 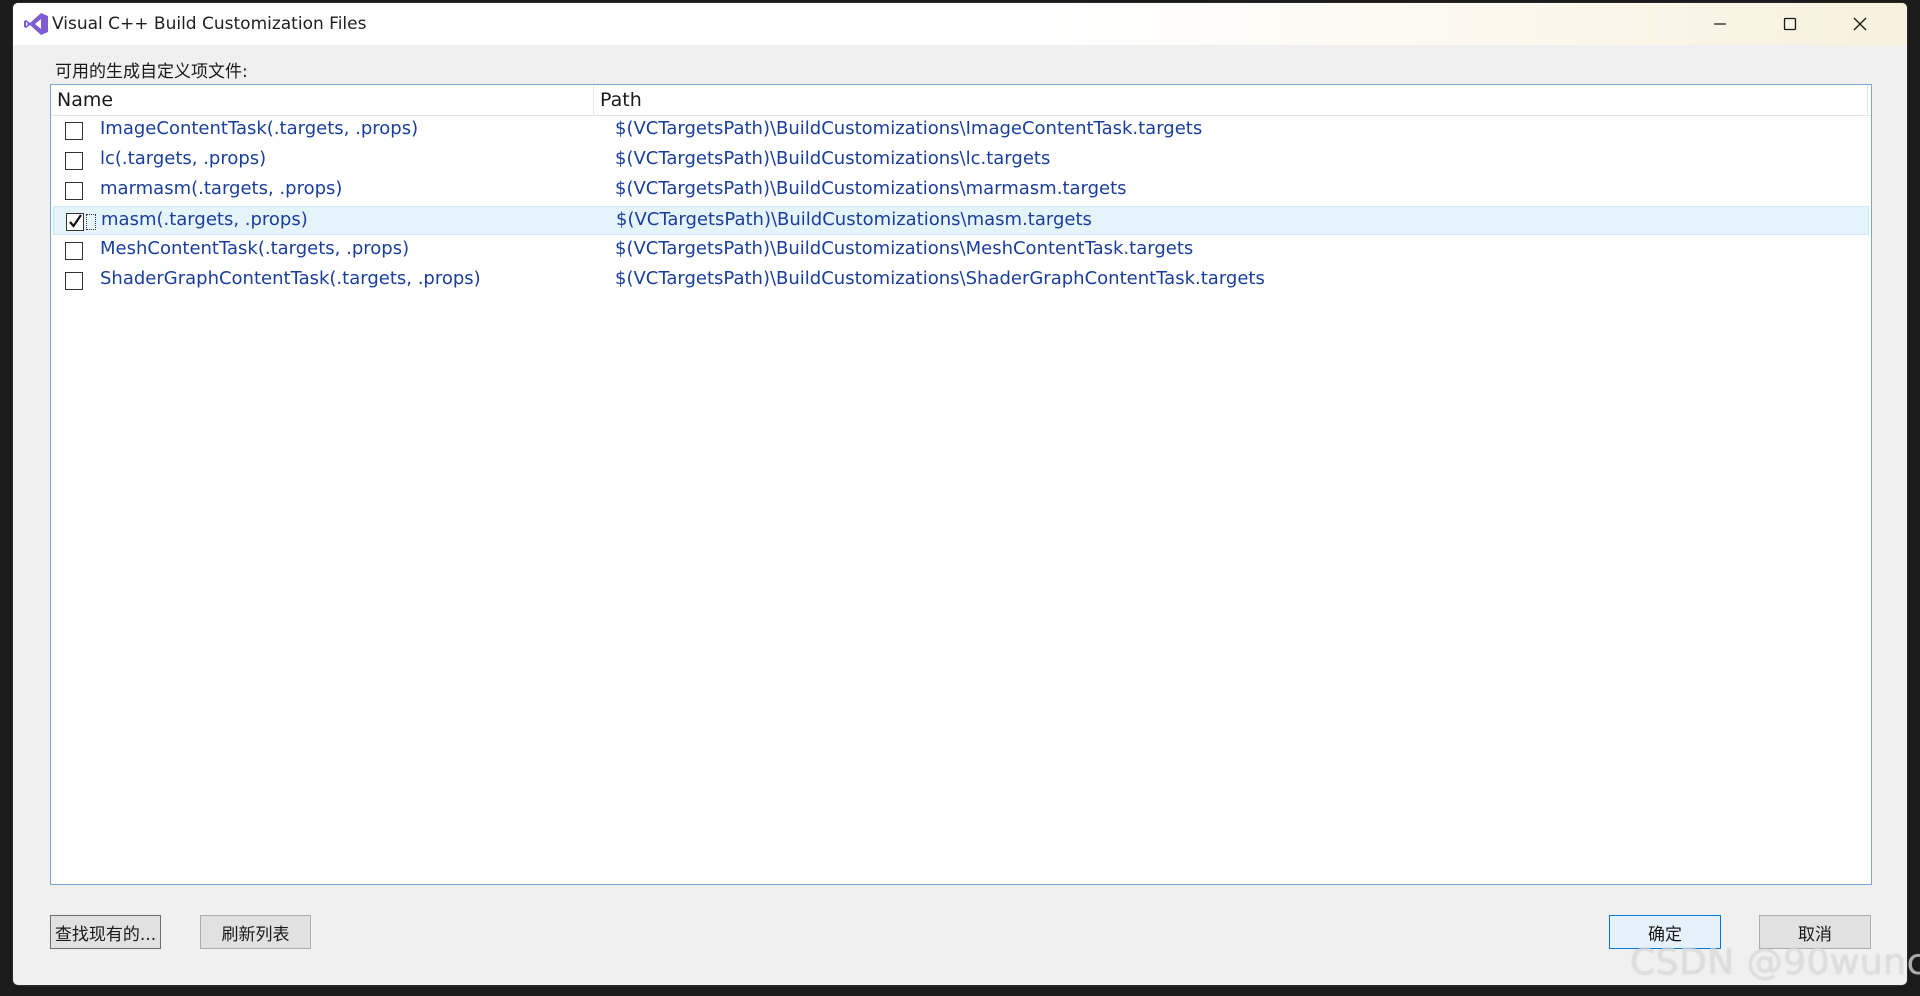 I want to click on maximize-button, so click(x=1790, y=24).